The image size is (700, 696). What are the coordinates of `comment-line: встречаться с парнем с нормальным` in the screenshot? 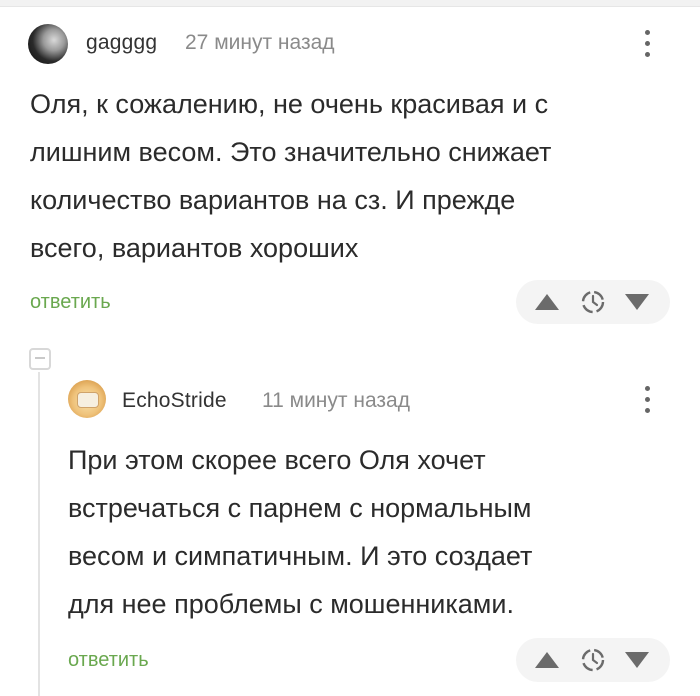 It's located at (300, 508).